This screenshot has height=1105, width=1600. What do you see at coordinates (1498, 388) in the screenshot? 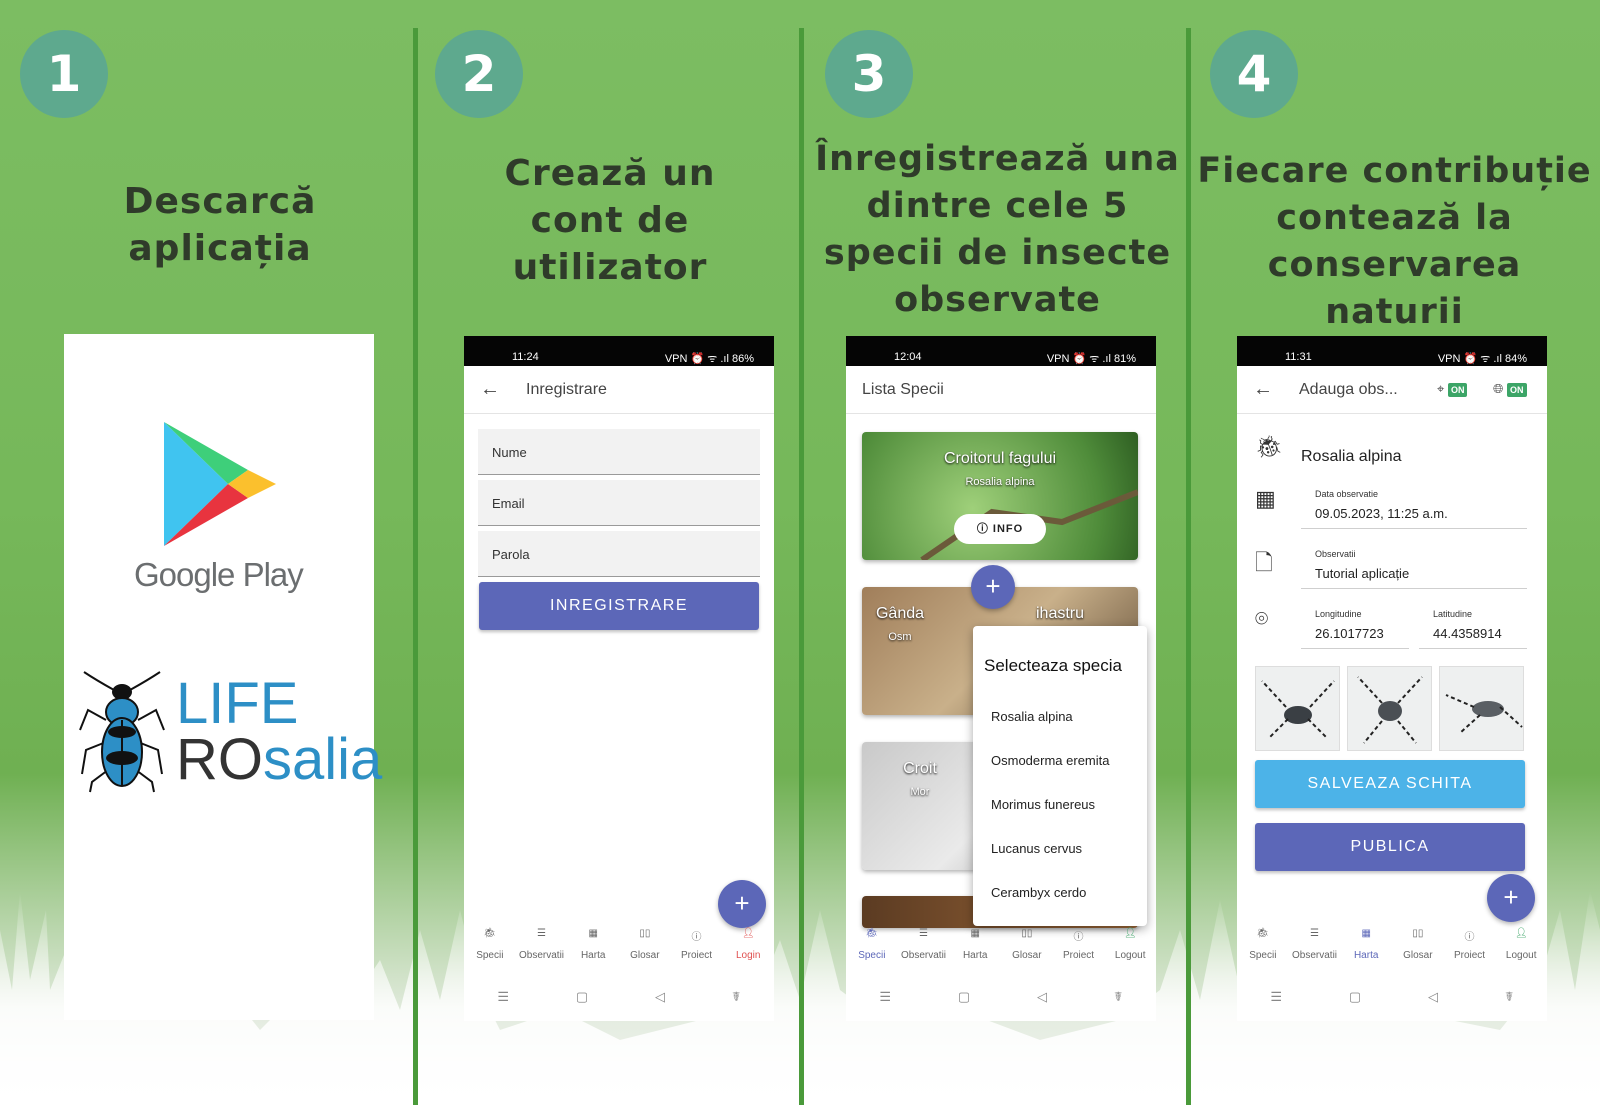
I see `globe-icon: 🌐︎` at bounding box center [1498, 388].